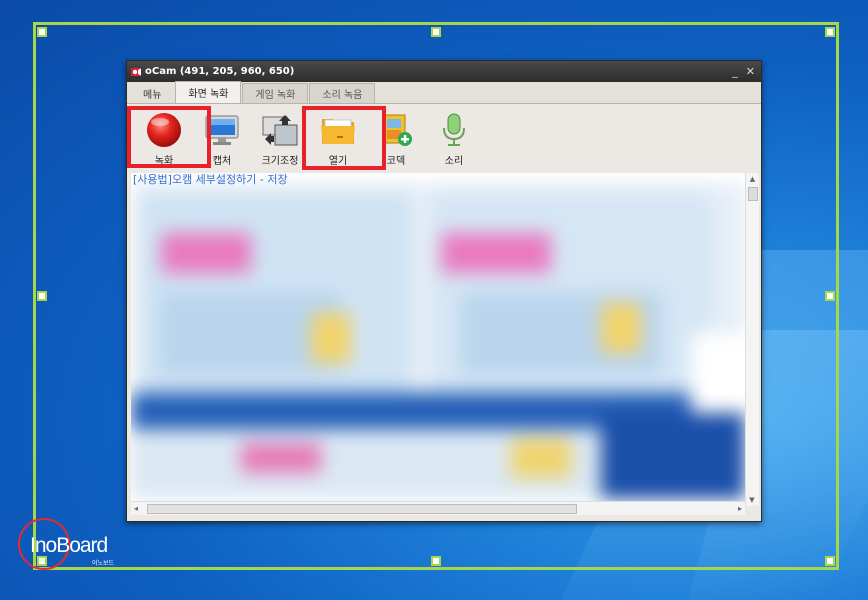  Describe the element at coordinates (830, 296) in the screenshot. I see `resize-handle-right` at that location.